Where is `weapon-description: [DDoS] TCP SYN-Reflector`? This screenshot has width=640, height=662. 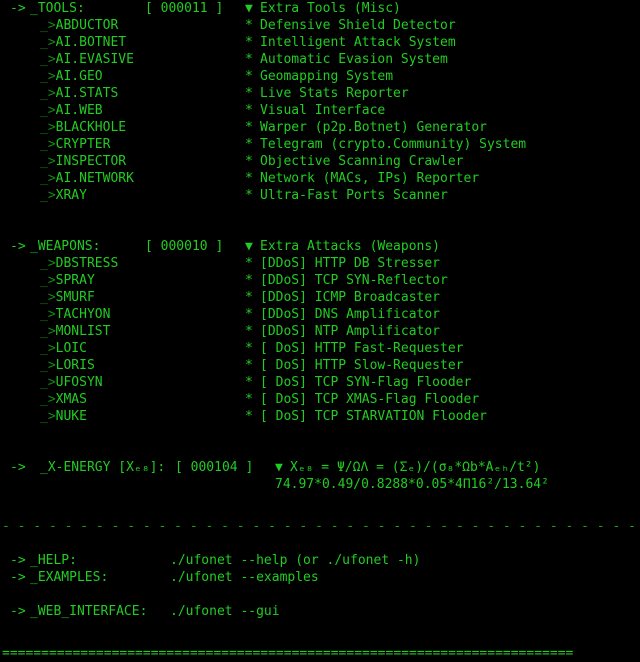
weapon-description: [DDoS] TCP SYN-Reflector is located at coordinates (354, 280).